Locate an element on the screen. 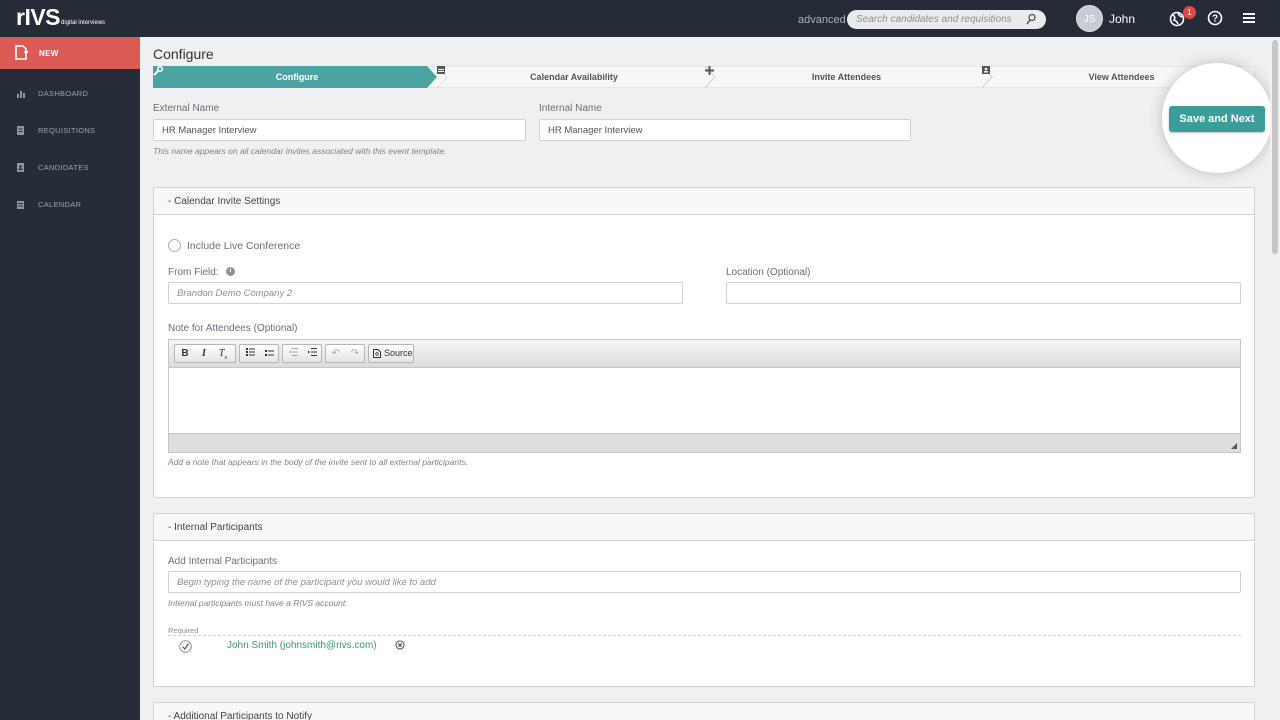 This screenshot has width=1280, height=720. save-and-next-button: Save and Next is located at coordinates (1217, 119).